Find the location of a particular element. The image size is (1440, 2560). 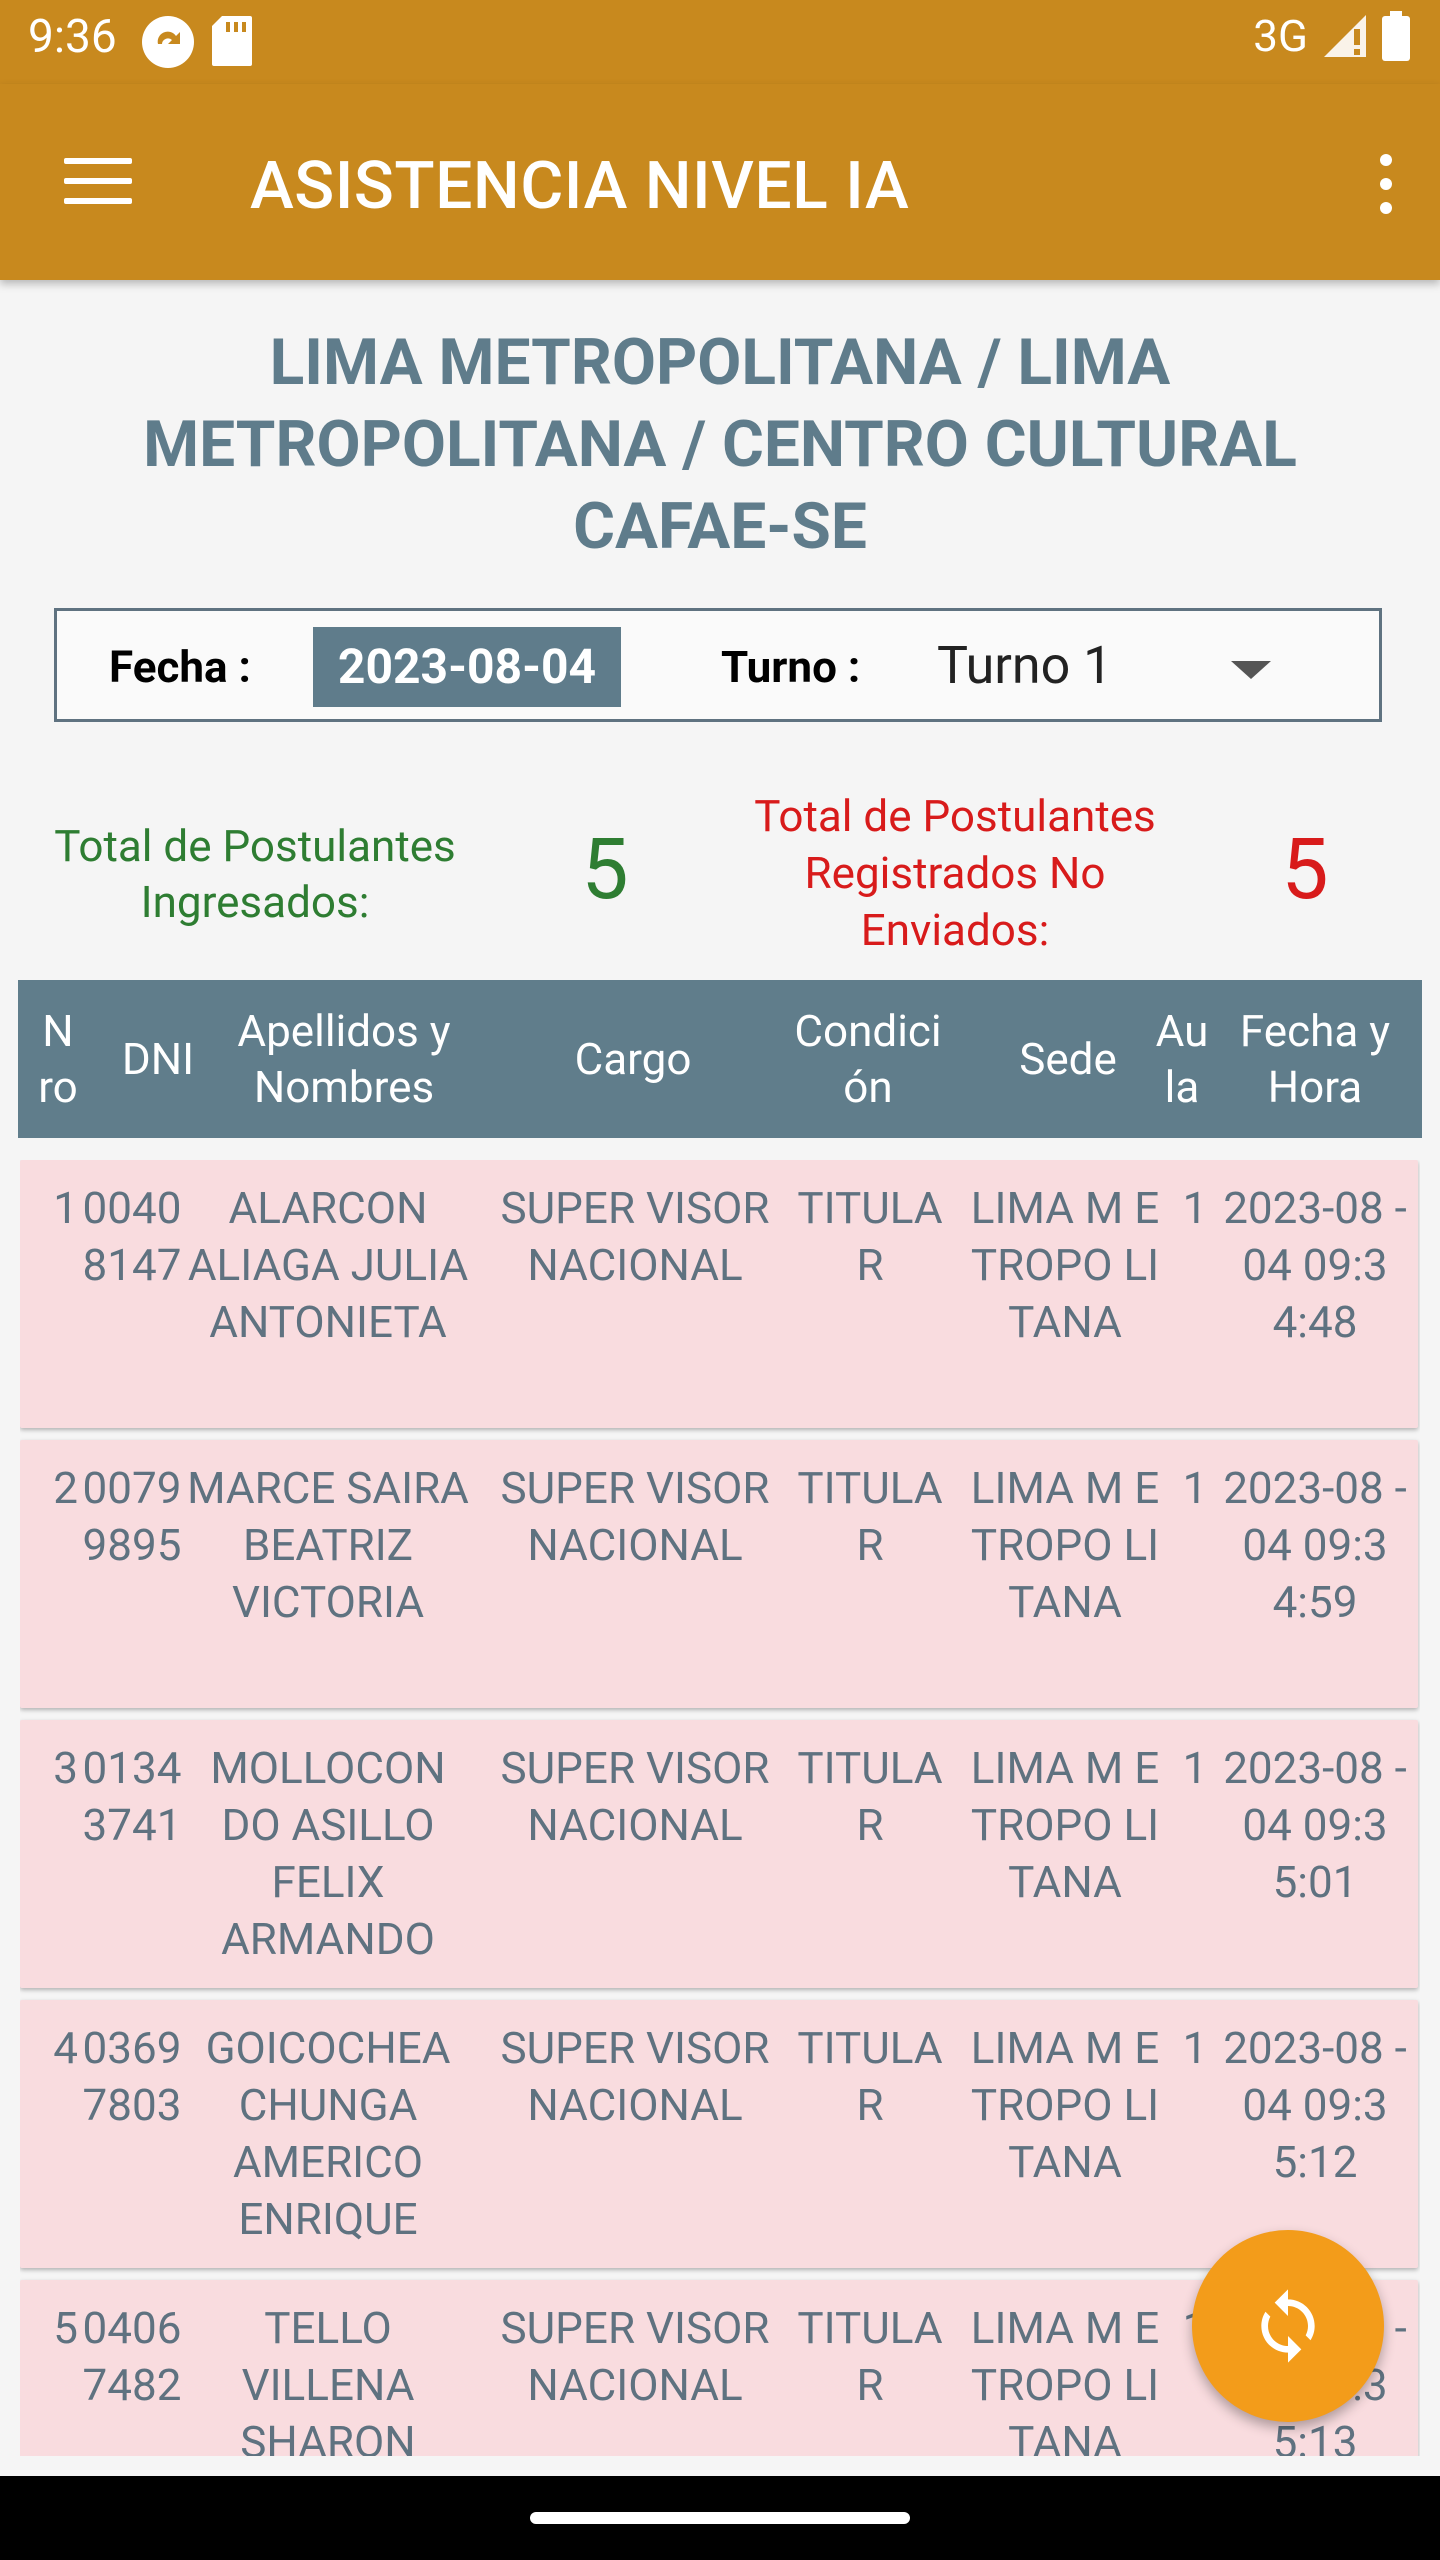

cell-nro: 5 is located at coordinates (65, 2328).